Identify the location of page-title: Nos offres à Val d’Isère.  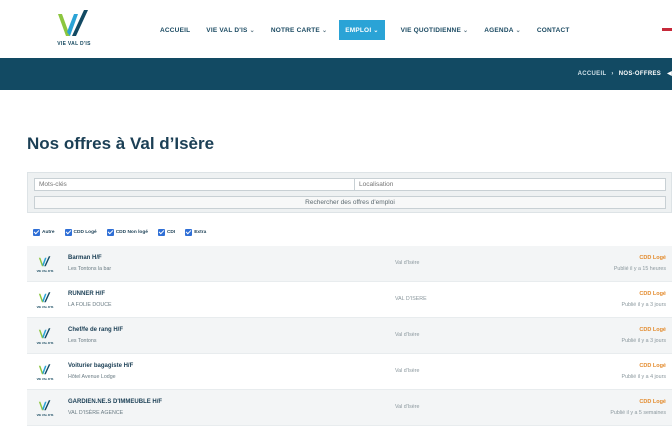
(121, 143).